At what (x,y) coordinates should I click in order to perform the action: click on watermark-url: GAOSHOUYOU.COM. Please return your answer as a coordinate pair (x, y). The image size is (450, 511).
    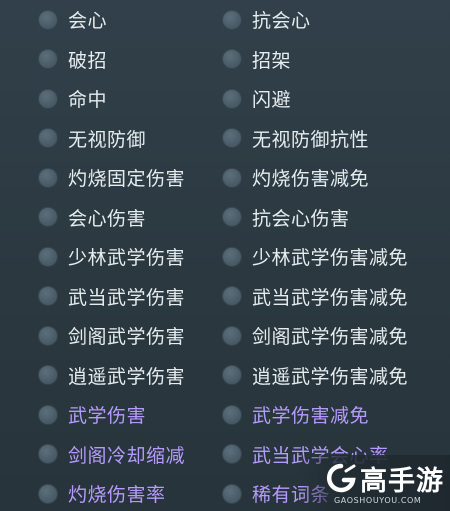
    Looking at the image, I should click on (378, 500).